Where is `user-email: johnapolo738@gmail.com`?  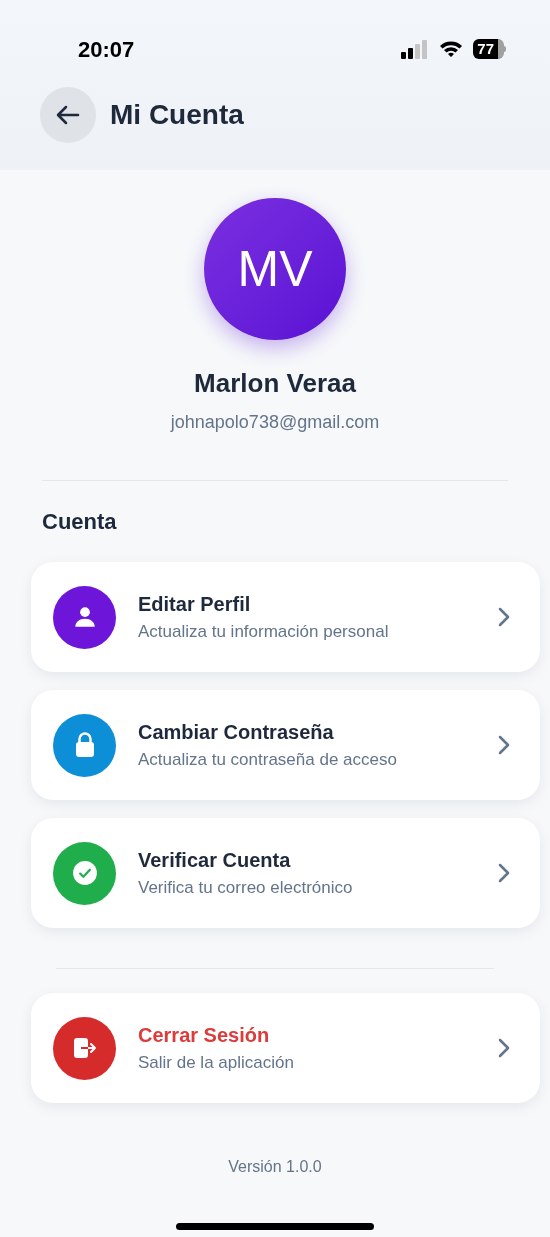 user-email: johnapolo738@gmail.com is located at coordinates (275, 422).